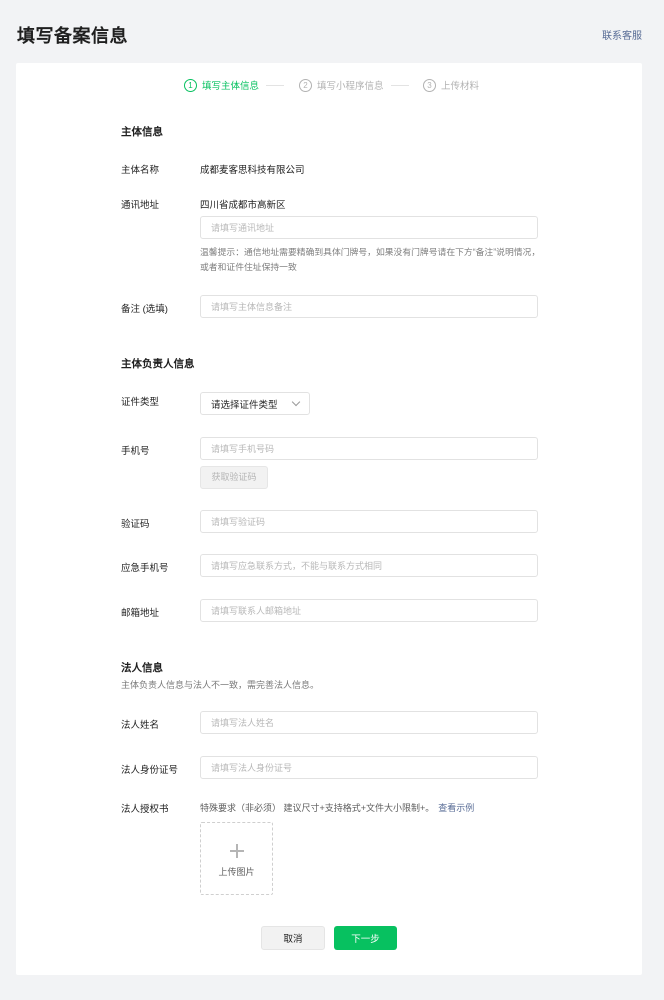  I want to click on subject-section-title: 主体信息, so click(142, 132).